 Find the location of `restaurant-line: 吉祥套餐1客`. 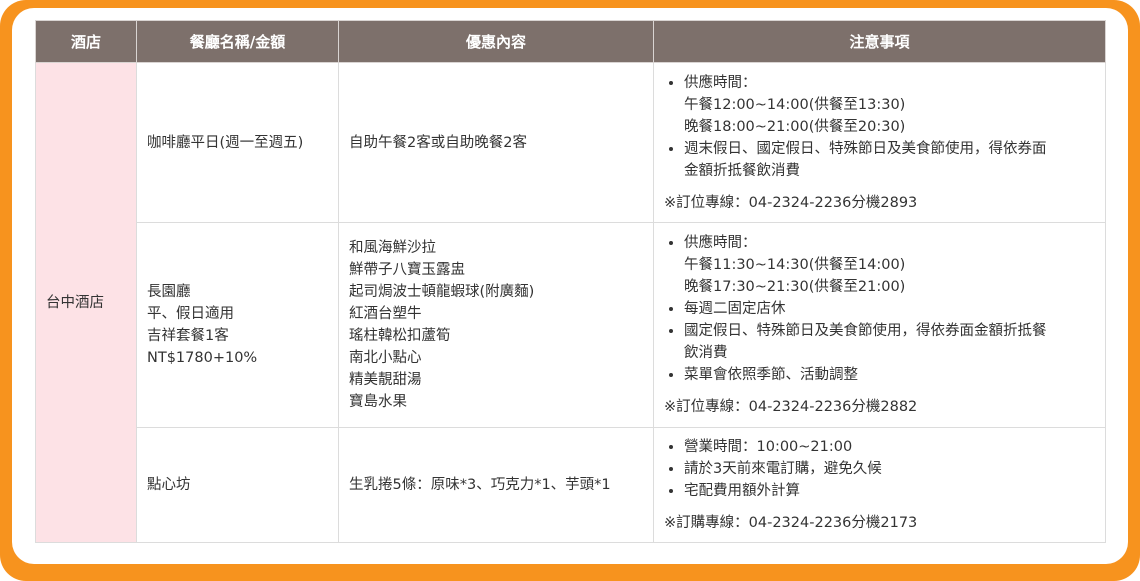

restaurant-line: 吉祥套餐1客 is located at coordinates (188, 336).